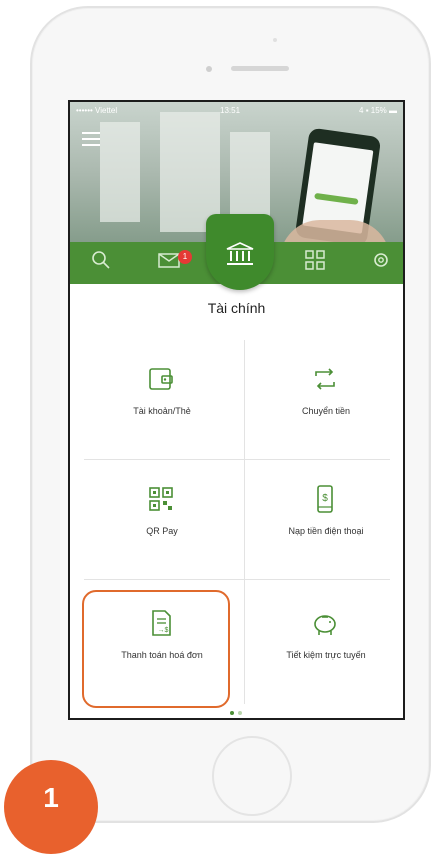 This screenshot has width=443, height=854. I want to click on clock-label: 13:51, so click(230, 110).